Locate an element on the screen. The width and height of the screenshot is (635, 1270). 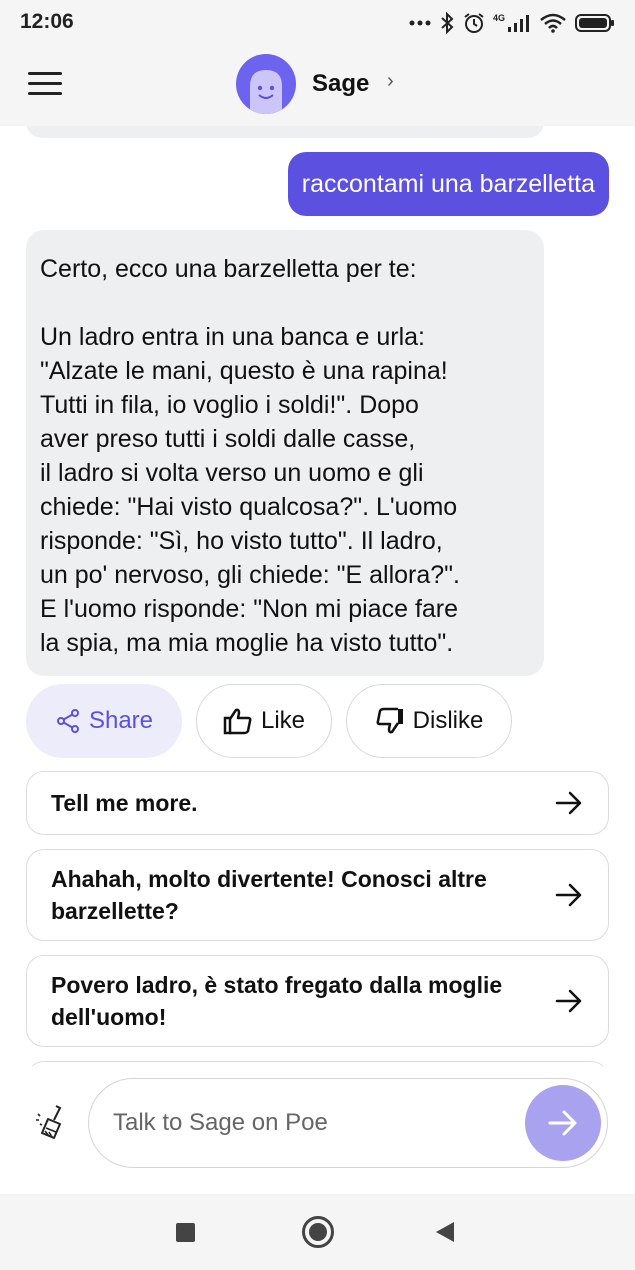
share-label: Share is located at coordinates (121, 720).